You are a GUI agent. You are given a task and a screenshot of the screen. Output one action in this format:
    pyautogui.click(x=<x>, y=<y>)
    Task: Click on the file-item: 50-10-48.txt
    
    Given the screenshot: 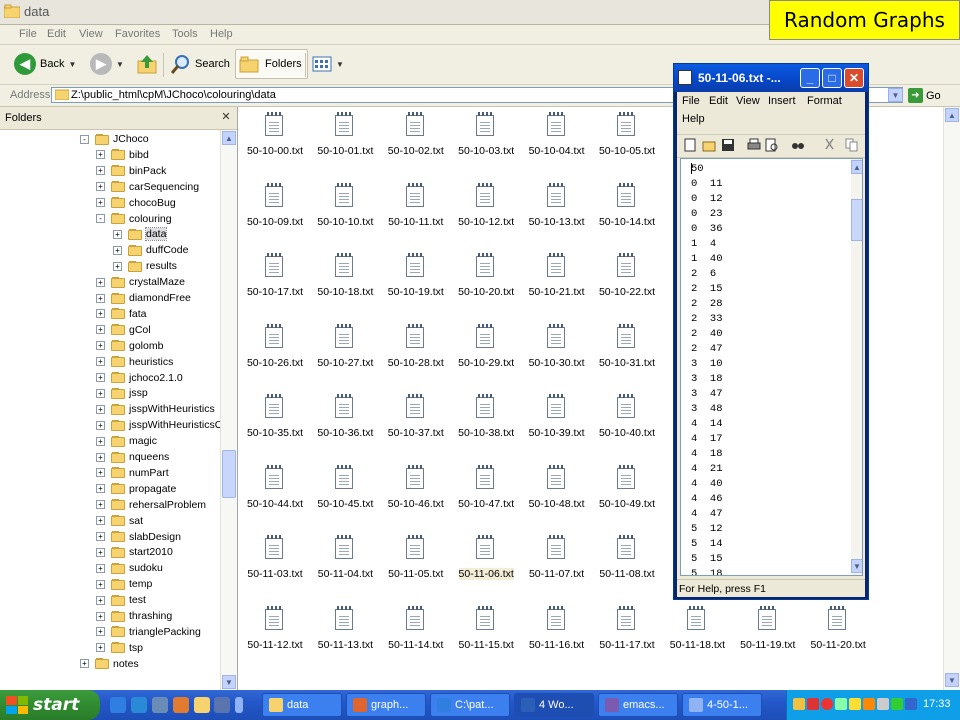 What is the action you would take?
    pyautogui.click(x=557, y=486)
    